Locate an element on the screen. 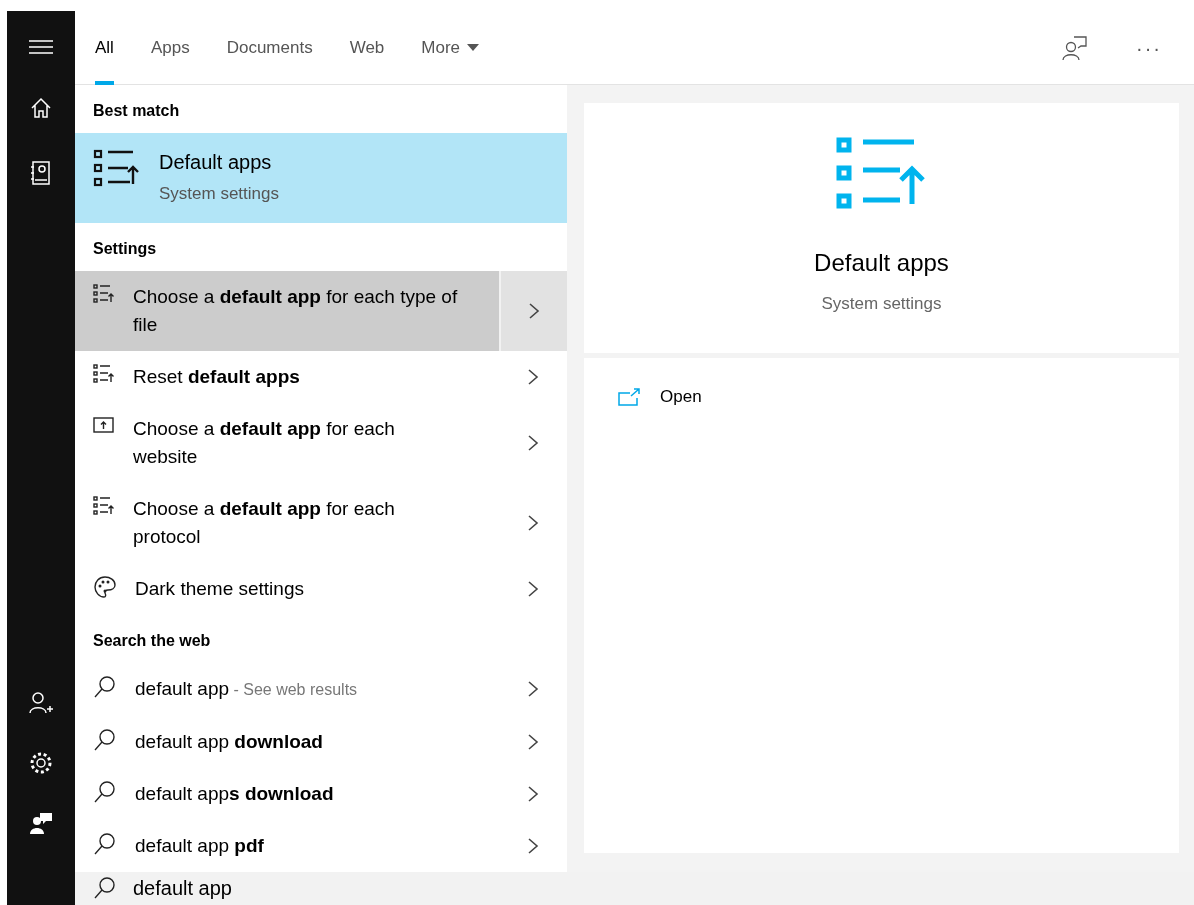 The width and height of the screenshot is (1194, 905). open-button: Open is located at coordinates (660, 397).